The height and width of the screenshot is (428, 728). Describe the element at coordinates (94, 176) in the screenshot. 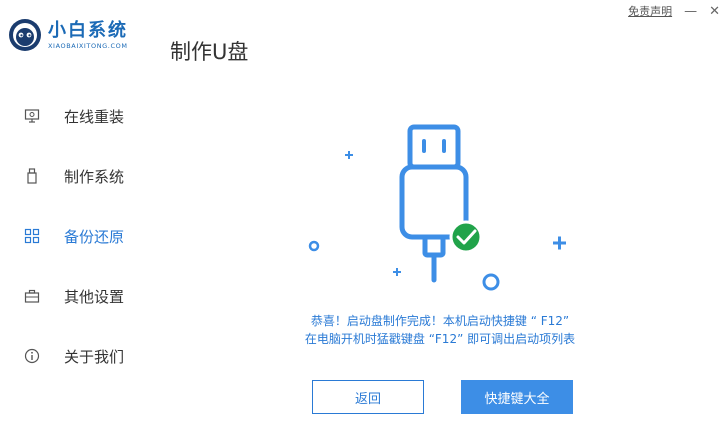

I see `sidebar-item-label: 制作系统` at that location.